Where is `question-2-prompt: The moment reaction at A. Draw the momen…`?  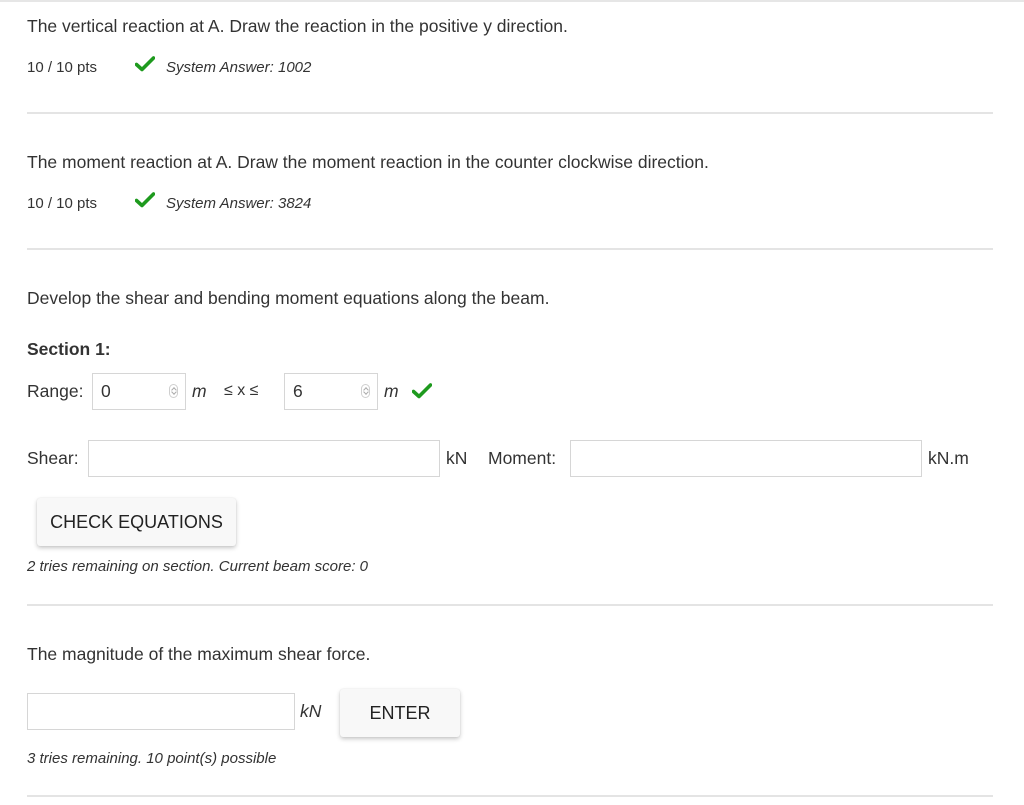
question-2-prompt: The moment reaction at A. Draw the momen… is located at coordinates (368, 162).